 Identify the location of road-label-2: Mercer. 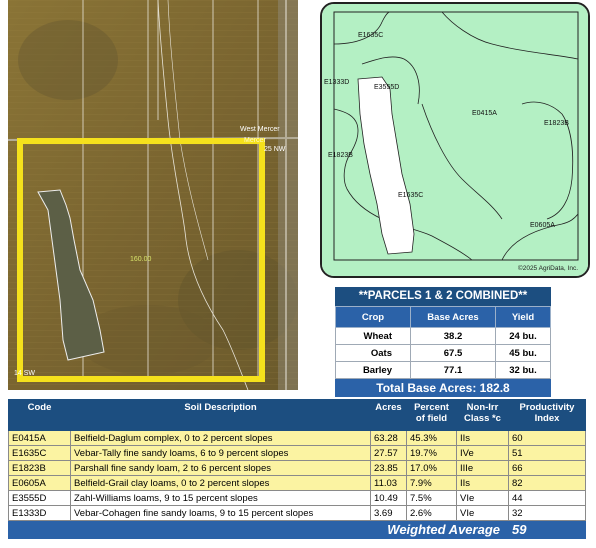
(255, 140).